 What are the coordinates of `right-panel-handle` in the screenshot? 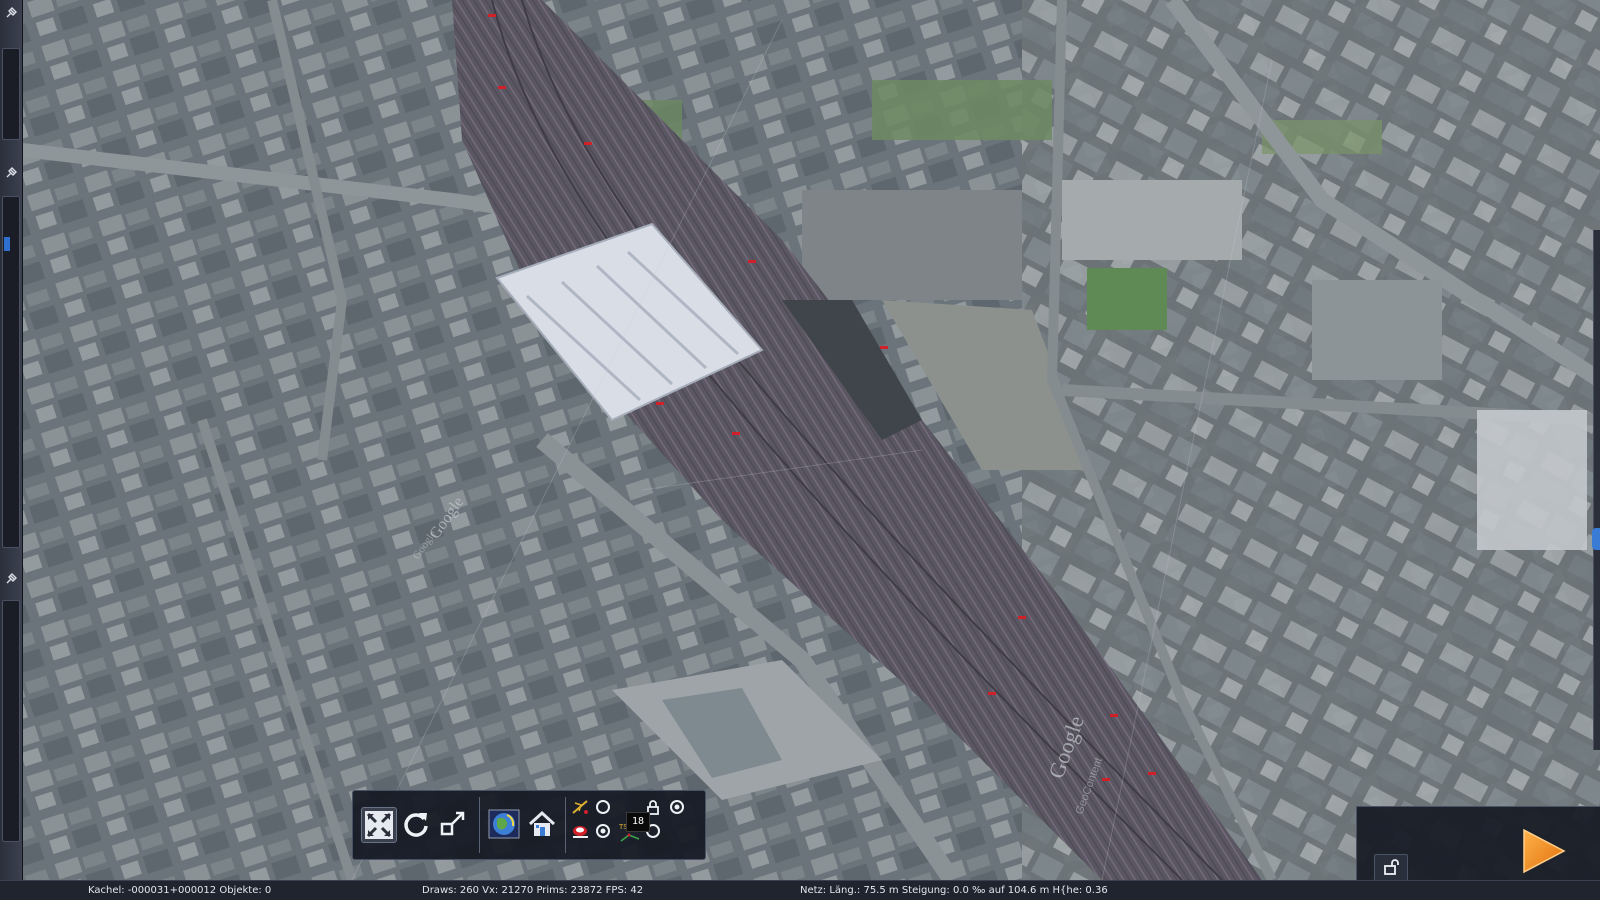 It's located at (1596, 539).